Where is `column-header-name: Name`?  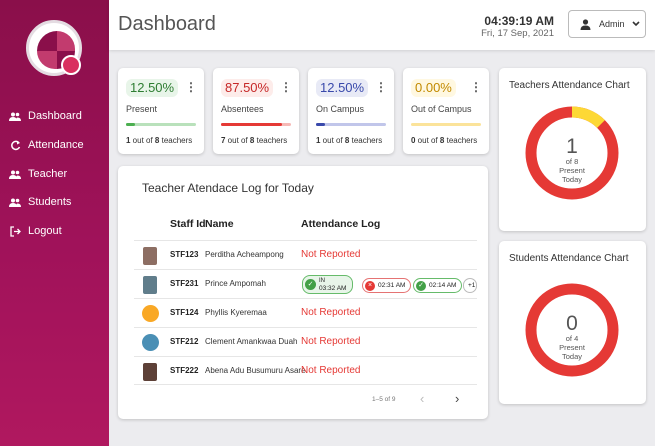 column-header-name: Name is located at coordinates (219, 224).